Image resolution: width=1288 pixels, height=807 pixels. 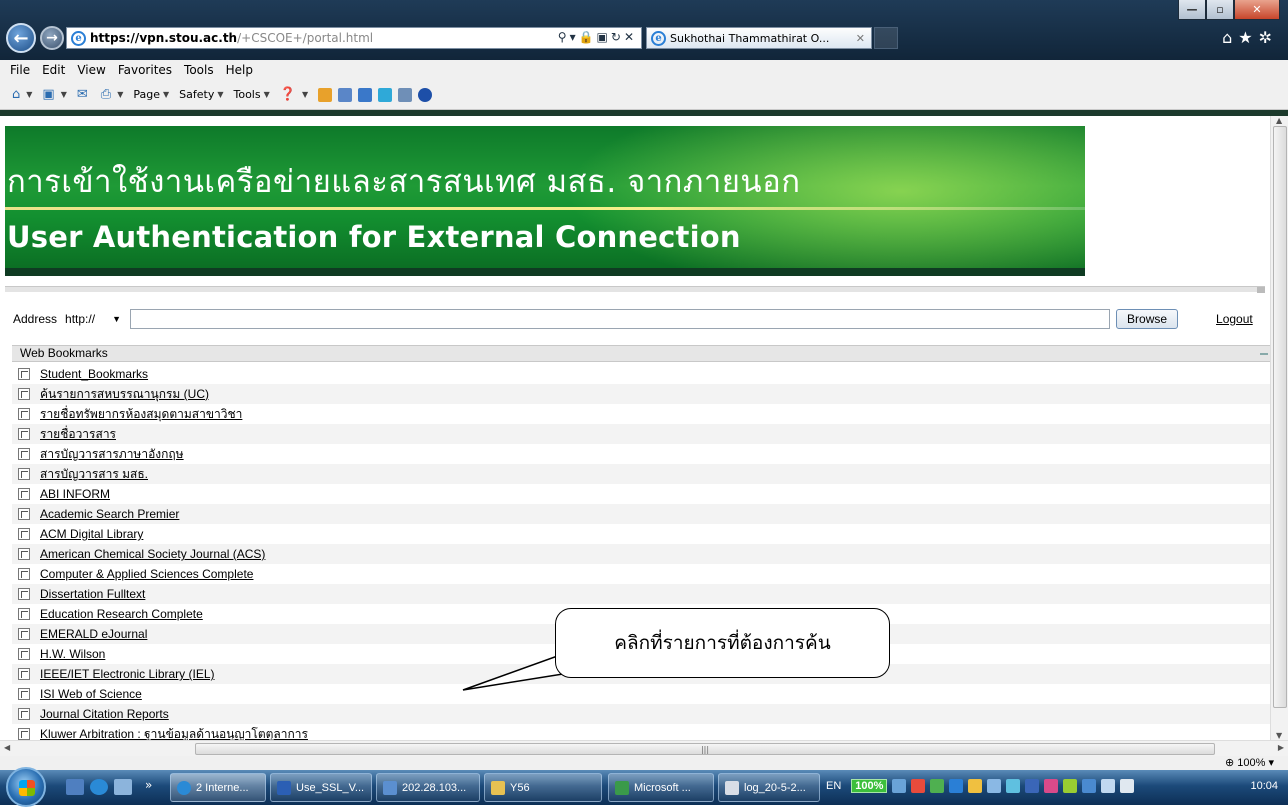 What do you see at coordinates (201, 94) in the screenshot?
I see `safety-menu: Safety ▼` at bounding box center [201, 94].